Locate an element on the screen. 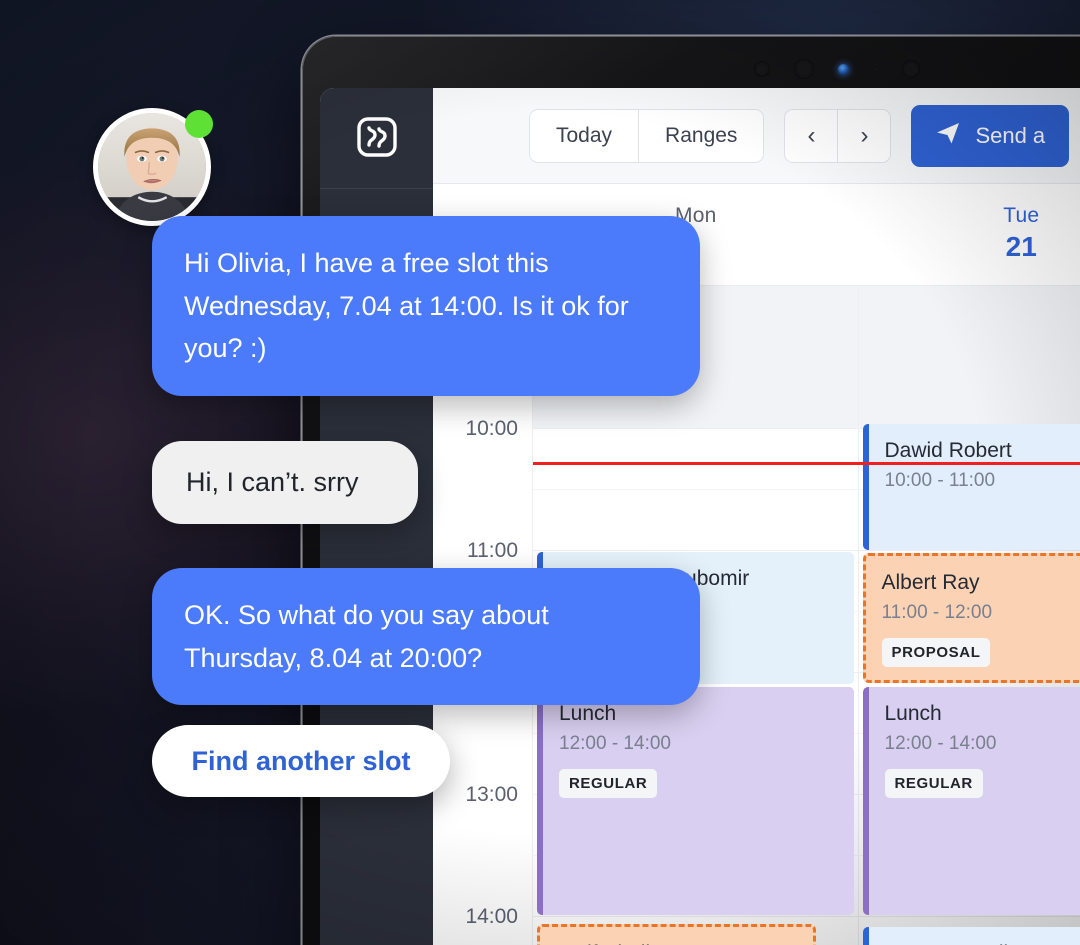 Image resolution: width=1080 pixels, height=945 pixels. event-badge: PROPOSAL is located at coordinates (936, 653).